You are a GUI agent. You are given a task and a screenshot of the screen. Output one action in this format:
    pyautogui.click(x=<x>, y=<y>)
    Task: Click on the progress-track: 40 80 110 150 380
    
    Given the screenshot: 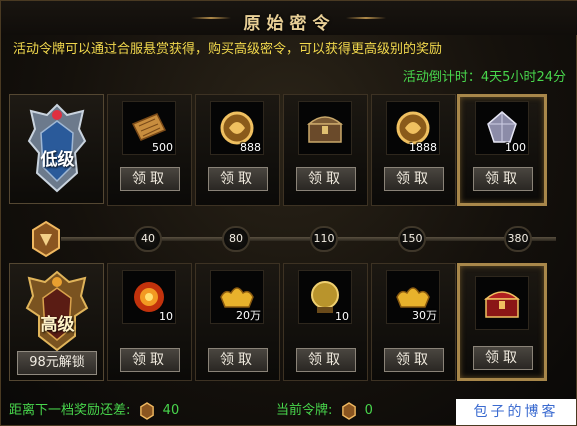 What is the action you would take?
    pyautogui.click(x=289, y=239)
    